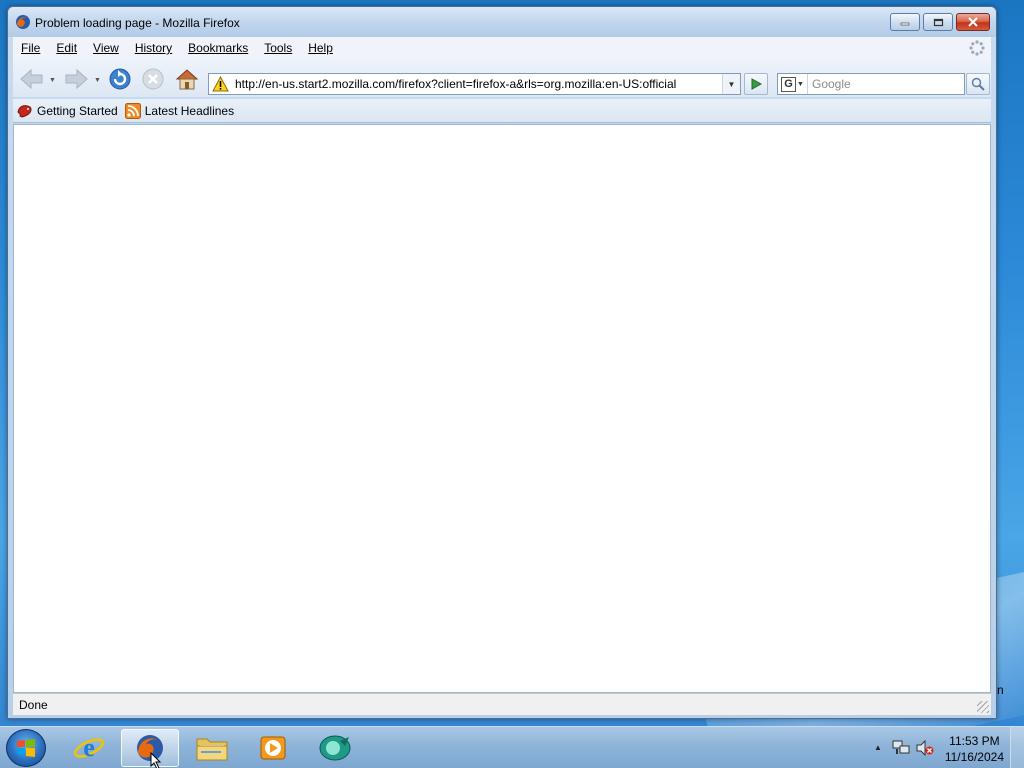 The height and width of the screenshot is (768, 1024). I want to click on taskbar-windows-explorer, so click(212, 748).